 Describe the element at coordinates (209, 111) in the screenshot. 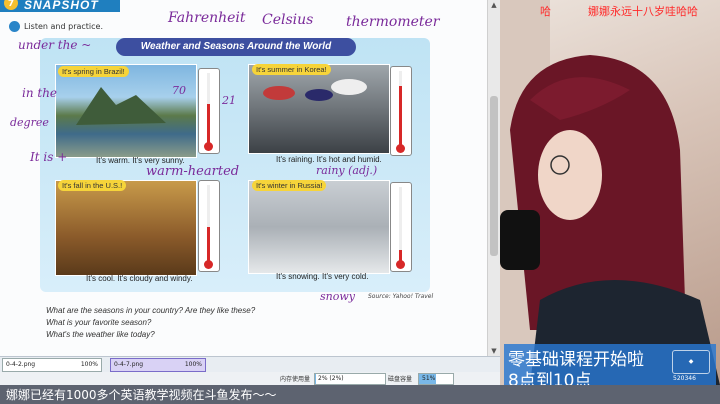

I see `thermometer-brazil` at that location.